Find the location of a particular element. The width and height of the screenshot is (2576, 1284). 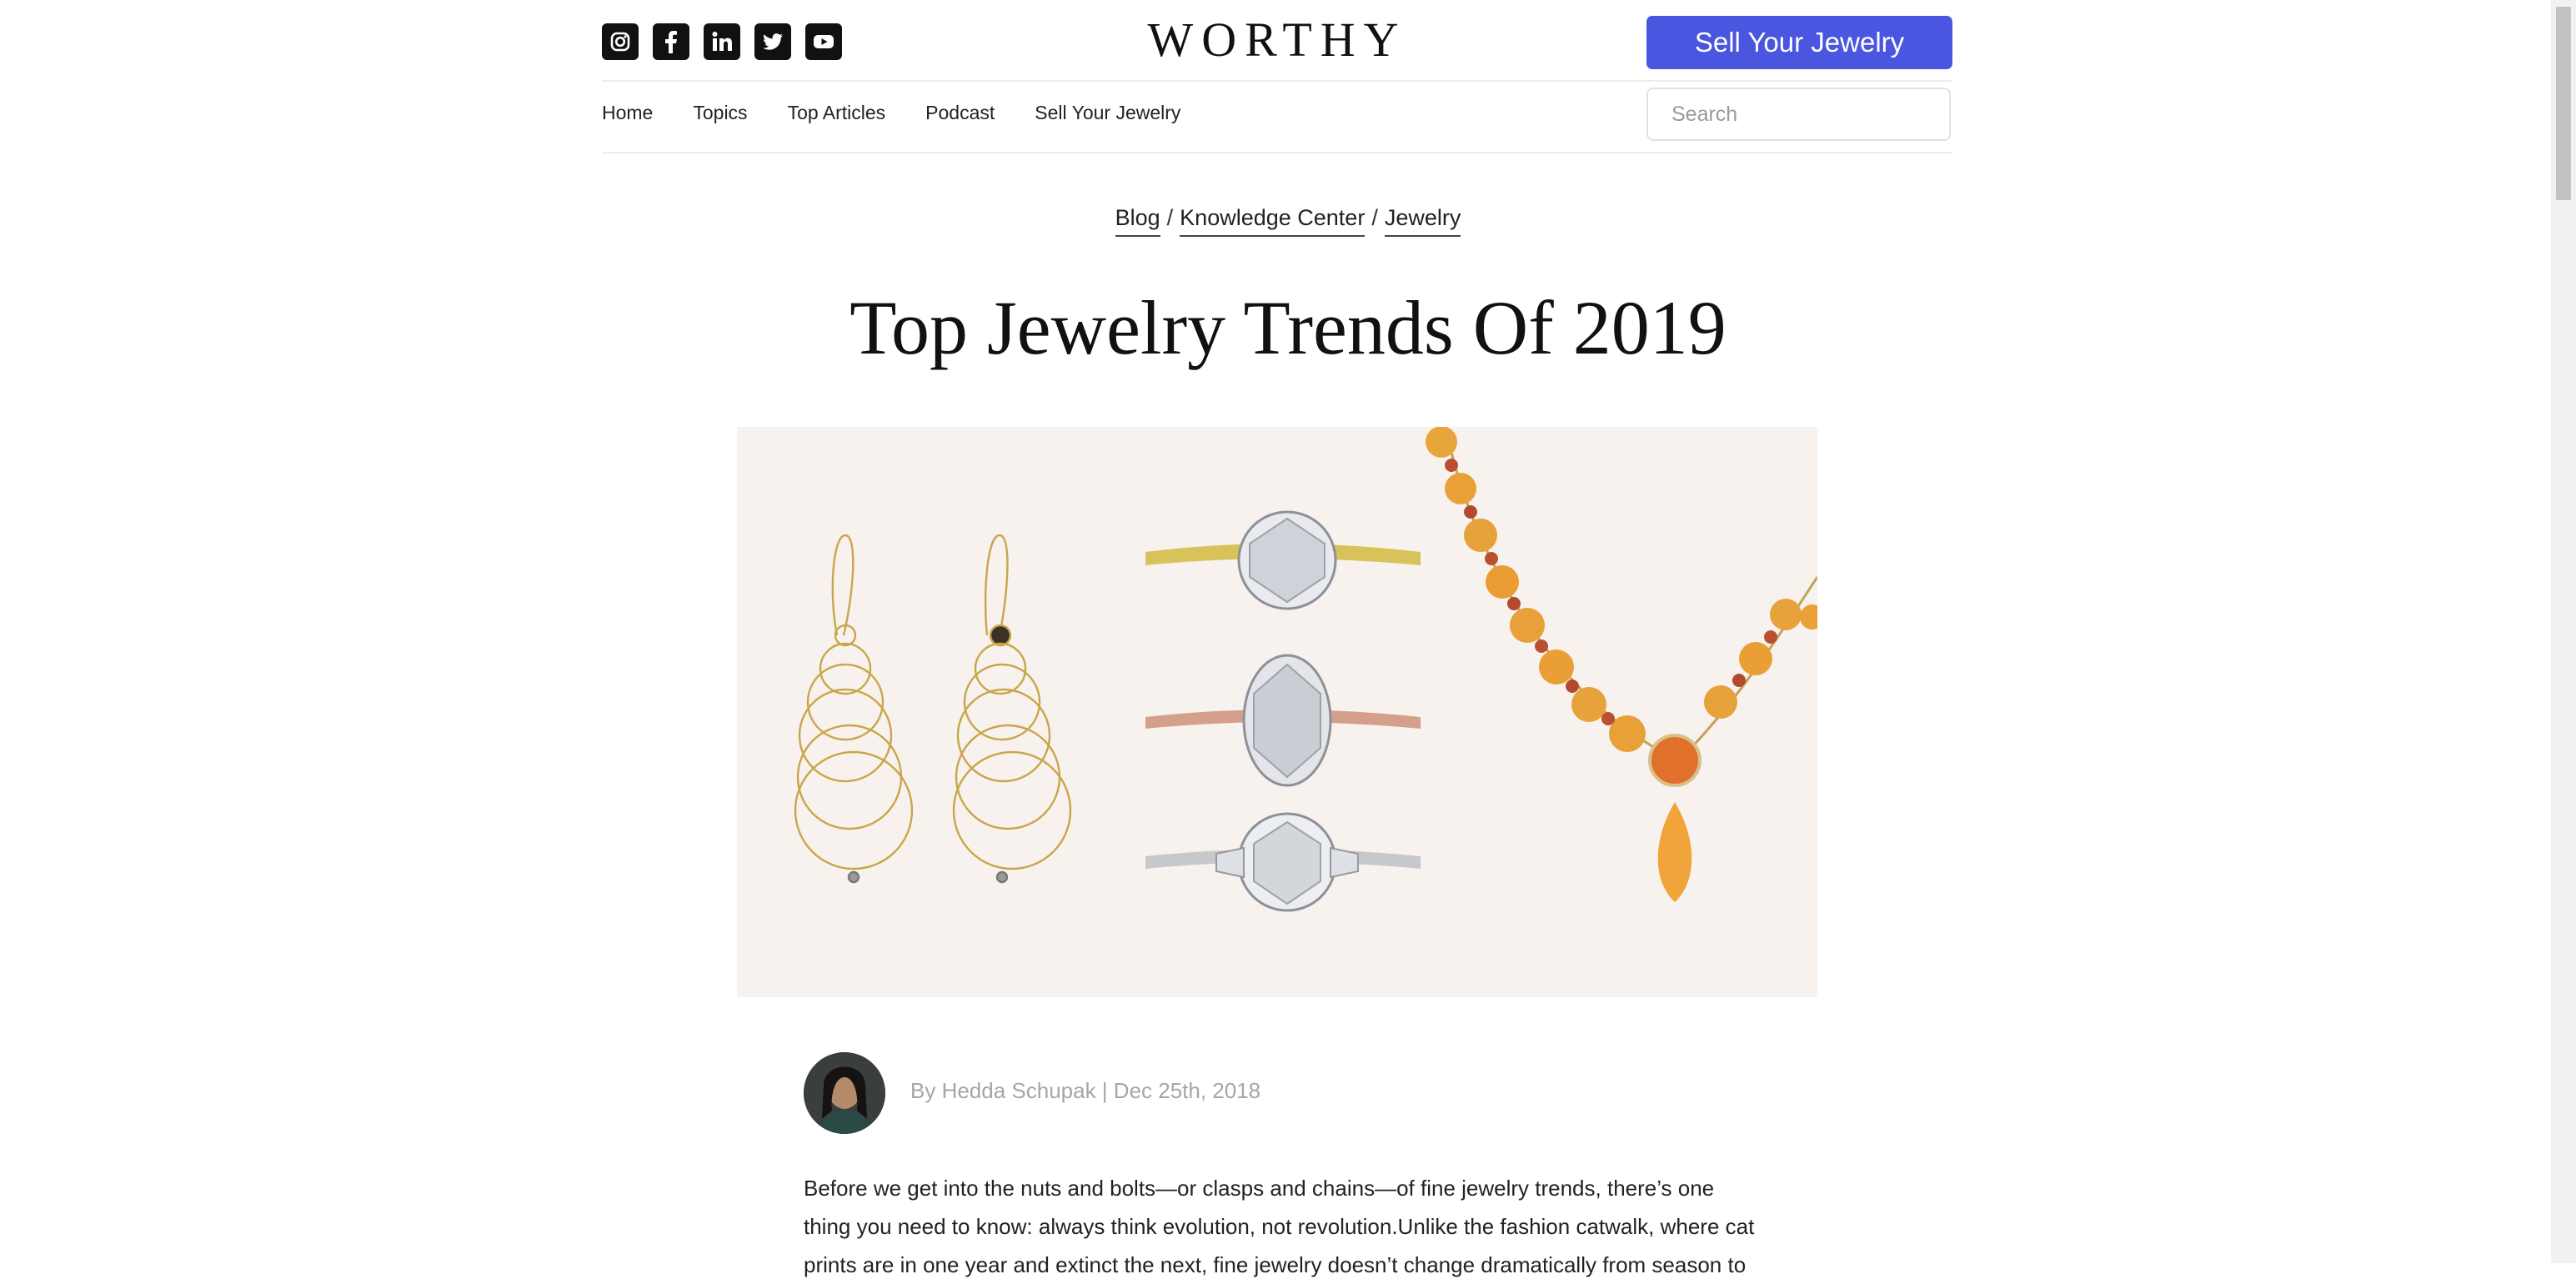

breadcrumb-knowledge-center: Knowledge Center is located at coordinates (1273, 221).